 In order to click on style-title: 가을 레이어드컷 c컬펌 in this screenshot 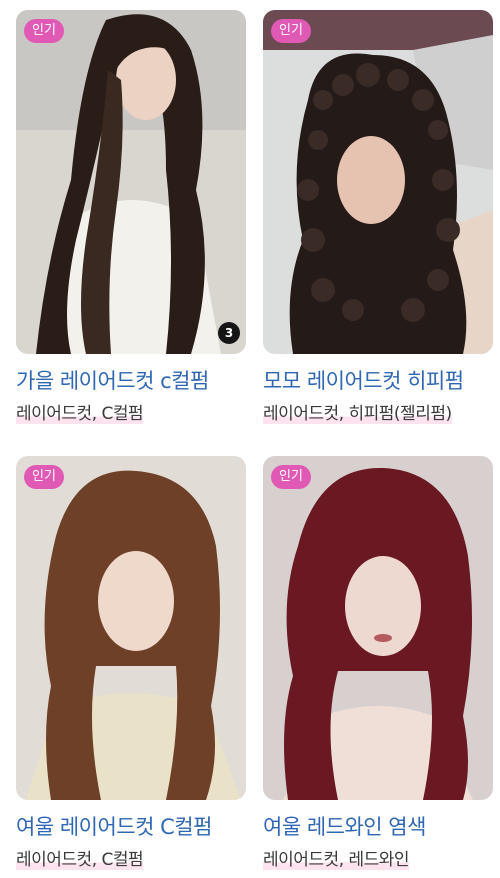, I will do `click(131, 381)`.